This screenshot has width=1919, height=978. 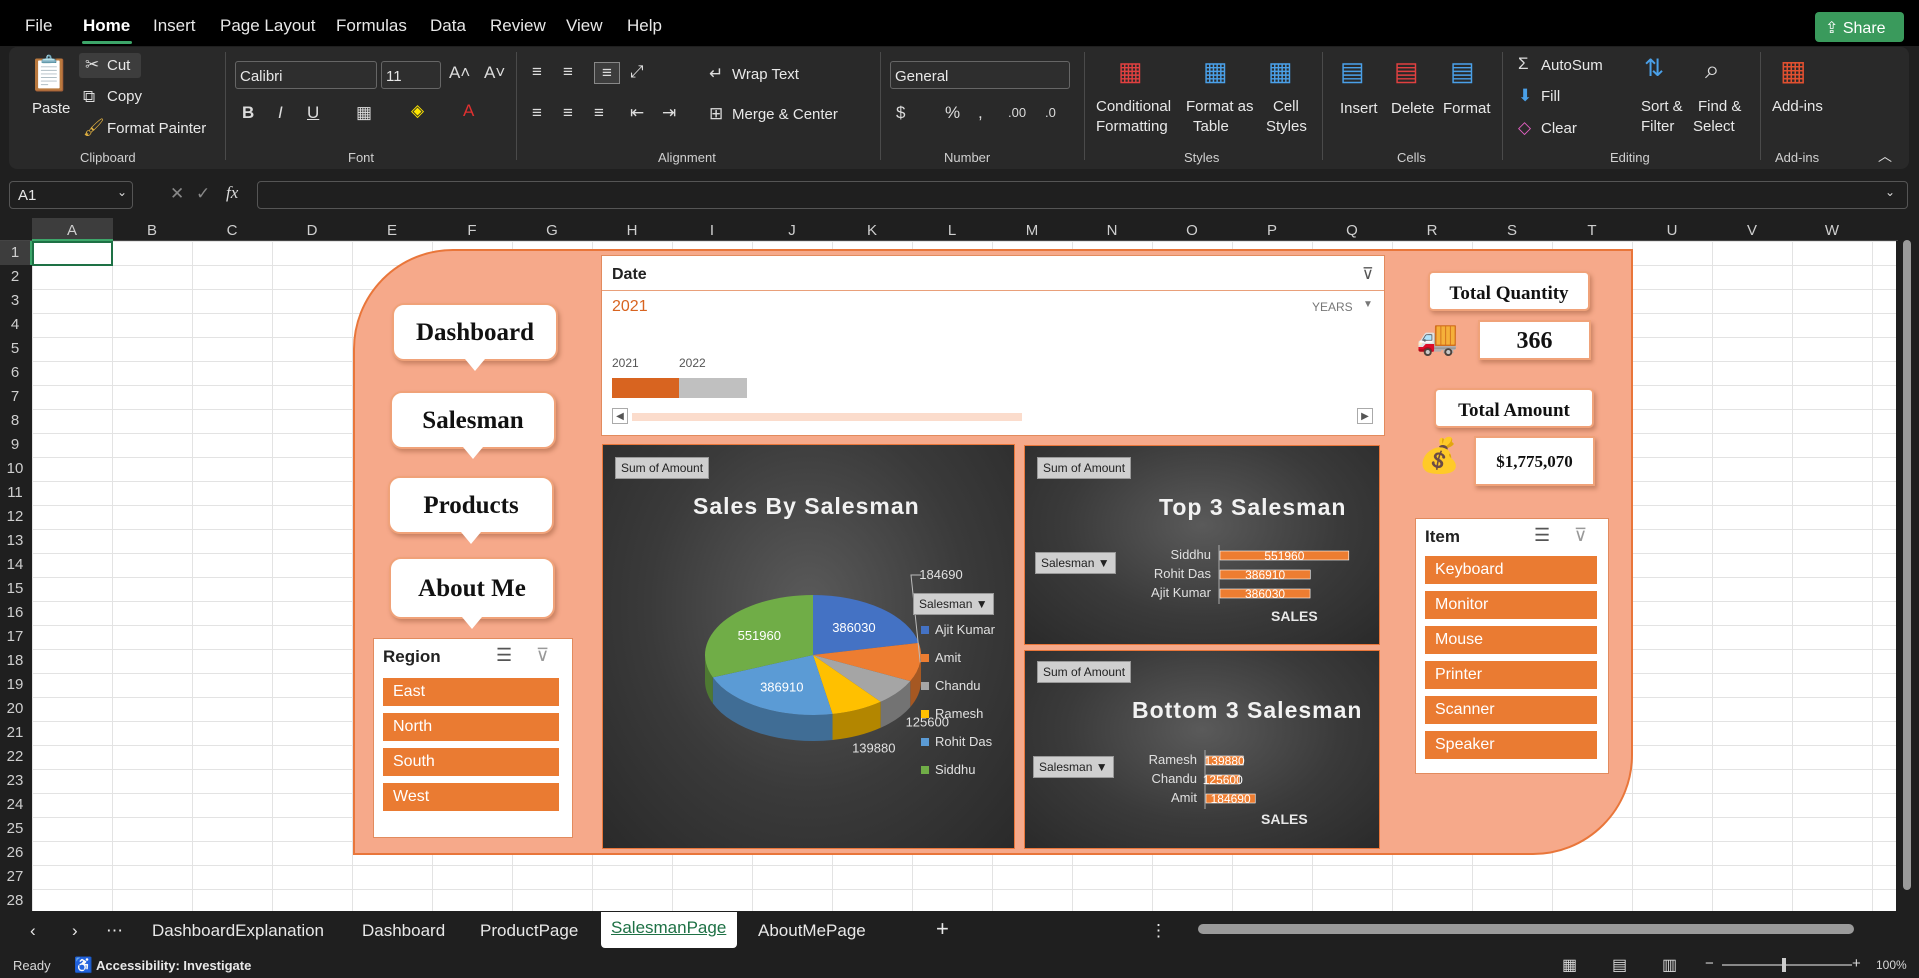 I want to click on row-header-7: 7, so click(x=15, y=396).